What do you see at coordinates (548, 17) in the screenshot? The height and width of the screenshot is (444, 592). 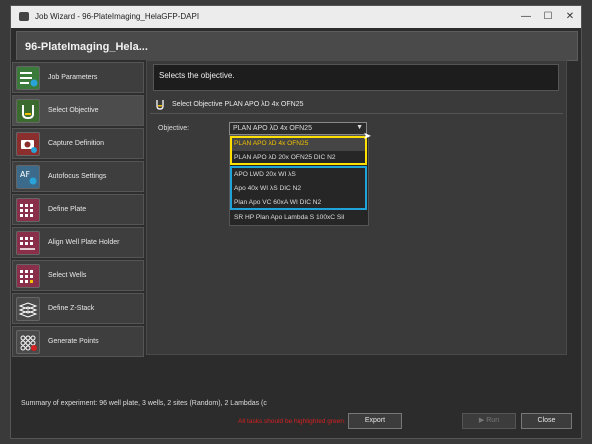 I see `maximize-button: ☐` at bounding box center [548, 17].